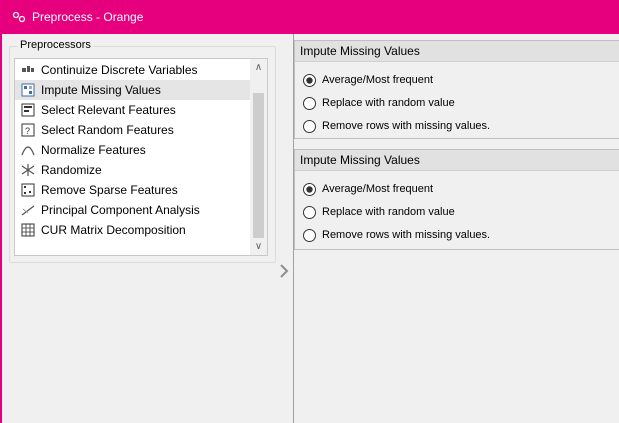 The image size is (619, 423). What do you see at coordinates (113, 230) in the screenshot?
I see `preprocessor-item-label: CUR Matrix Decomposition` at bounding box center [113, 230].